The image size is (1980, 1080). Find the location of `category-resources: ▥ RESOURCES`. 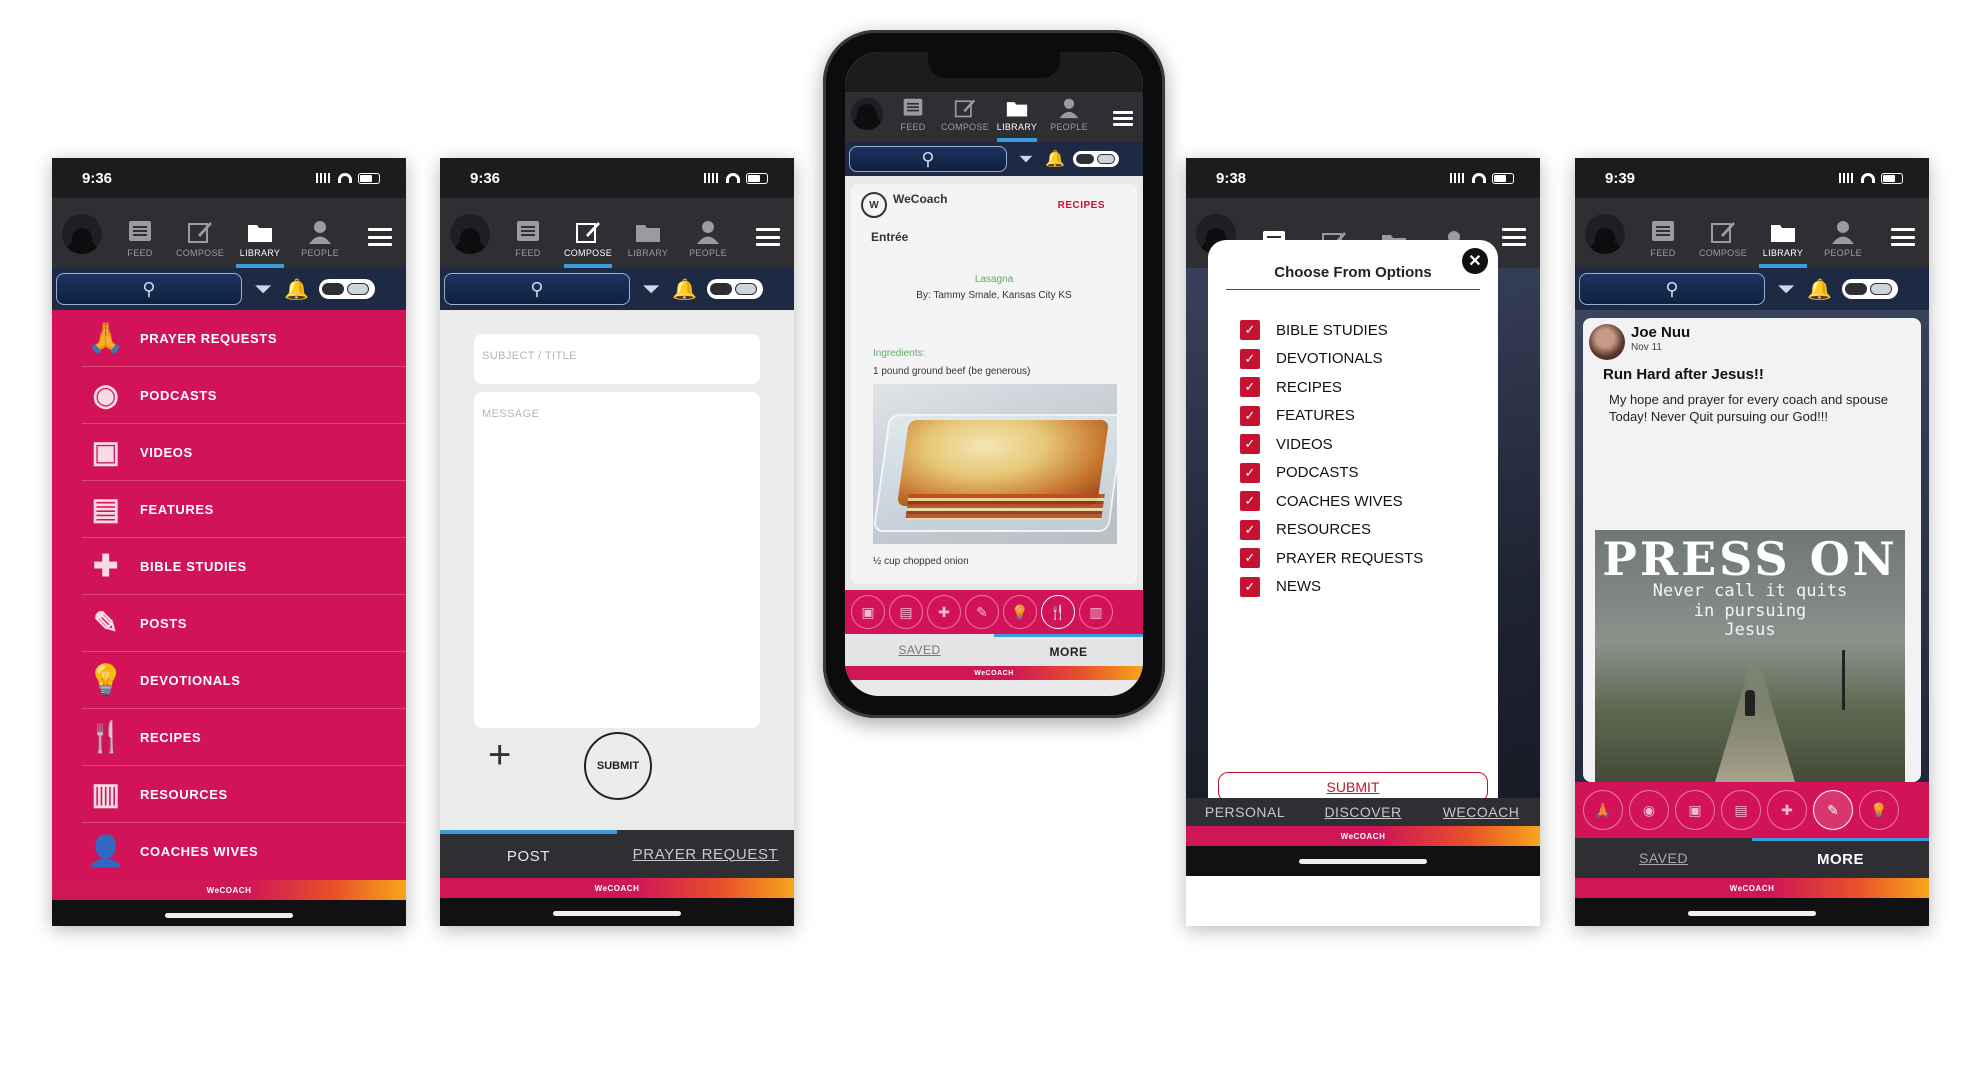

category-resources: ▥ RESOURCES is located at coordinates (244, 794).